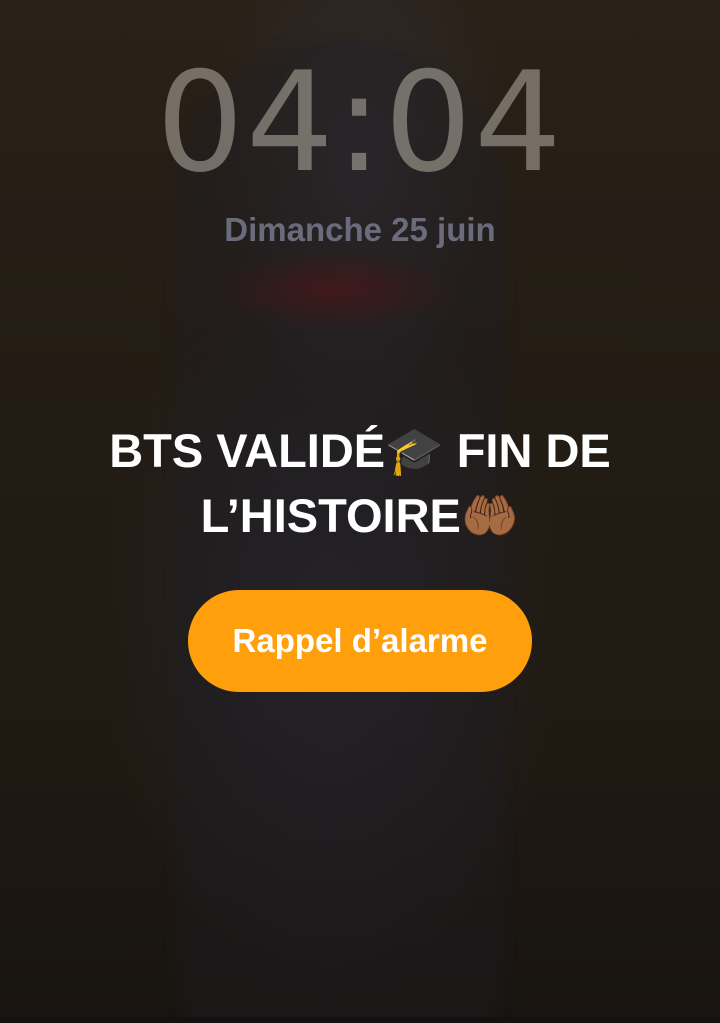 This screenshot has height=1023, width=720. I want to click on snooze-button: Rappel d’alarme, so click(360, 641).